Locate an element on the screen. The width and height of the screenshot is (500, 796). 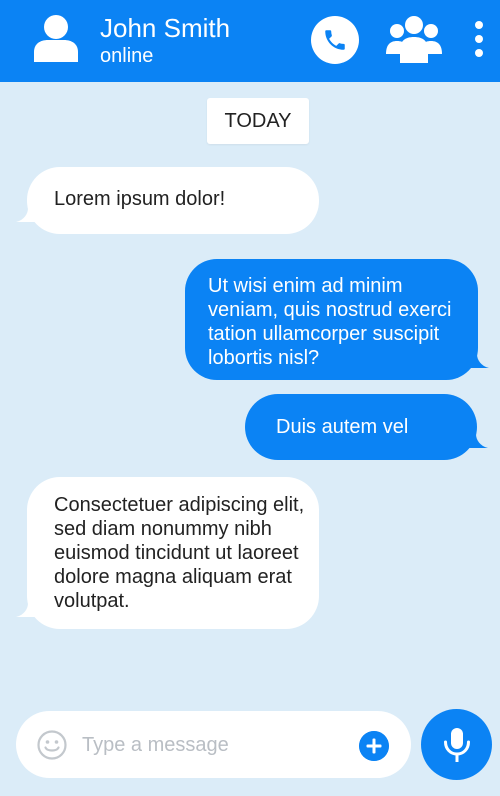
user-avatar-icon is located at coordinates (56, 38).